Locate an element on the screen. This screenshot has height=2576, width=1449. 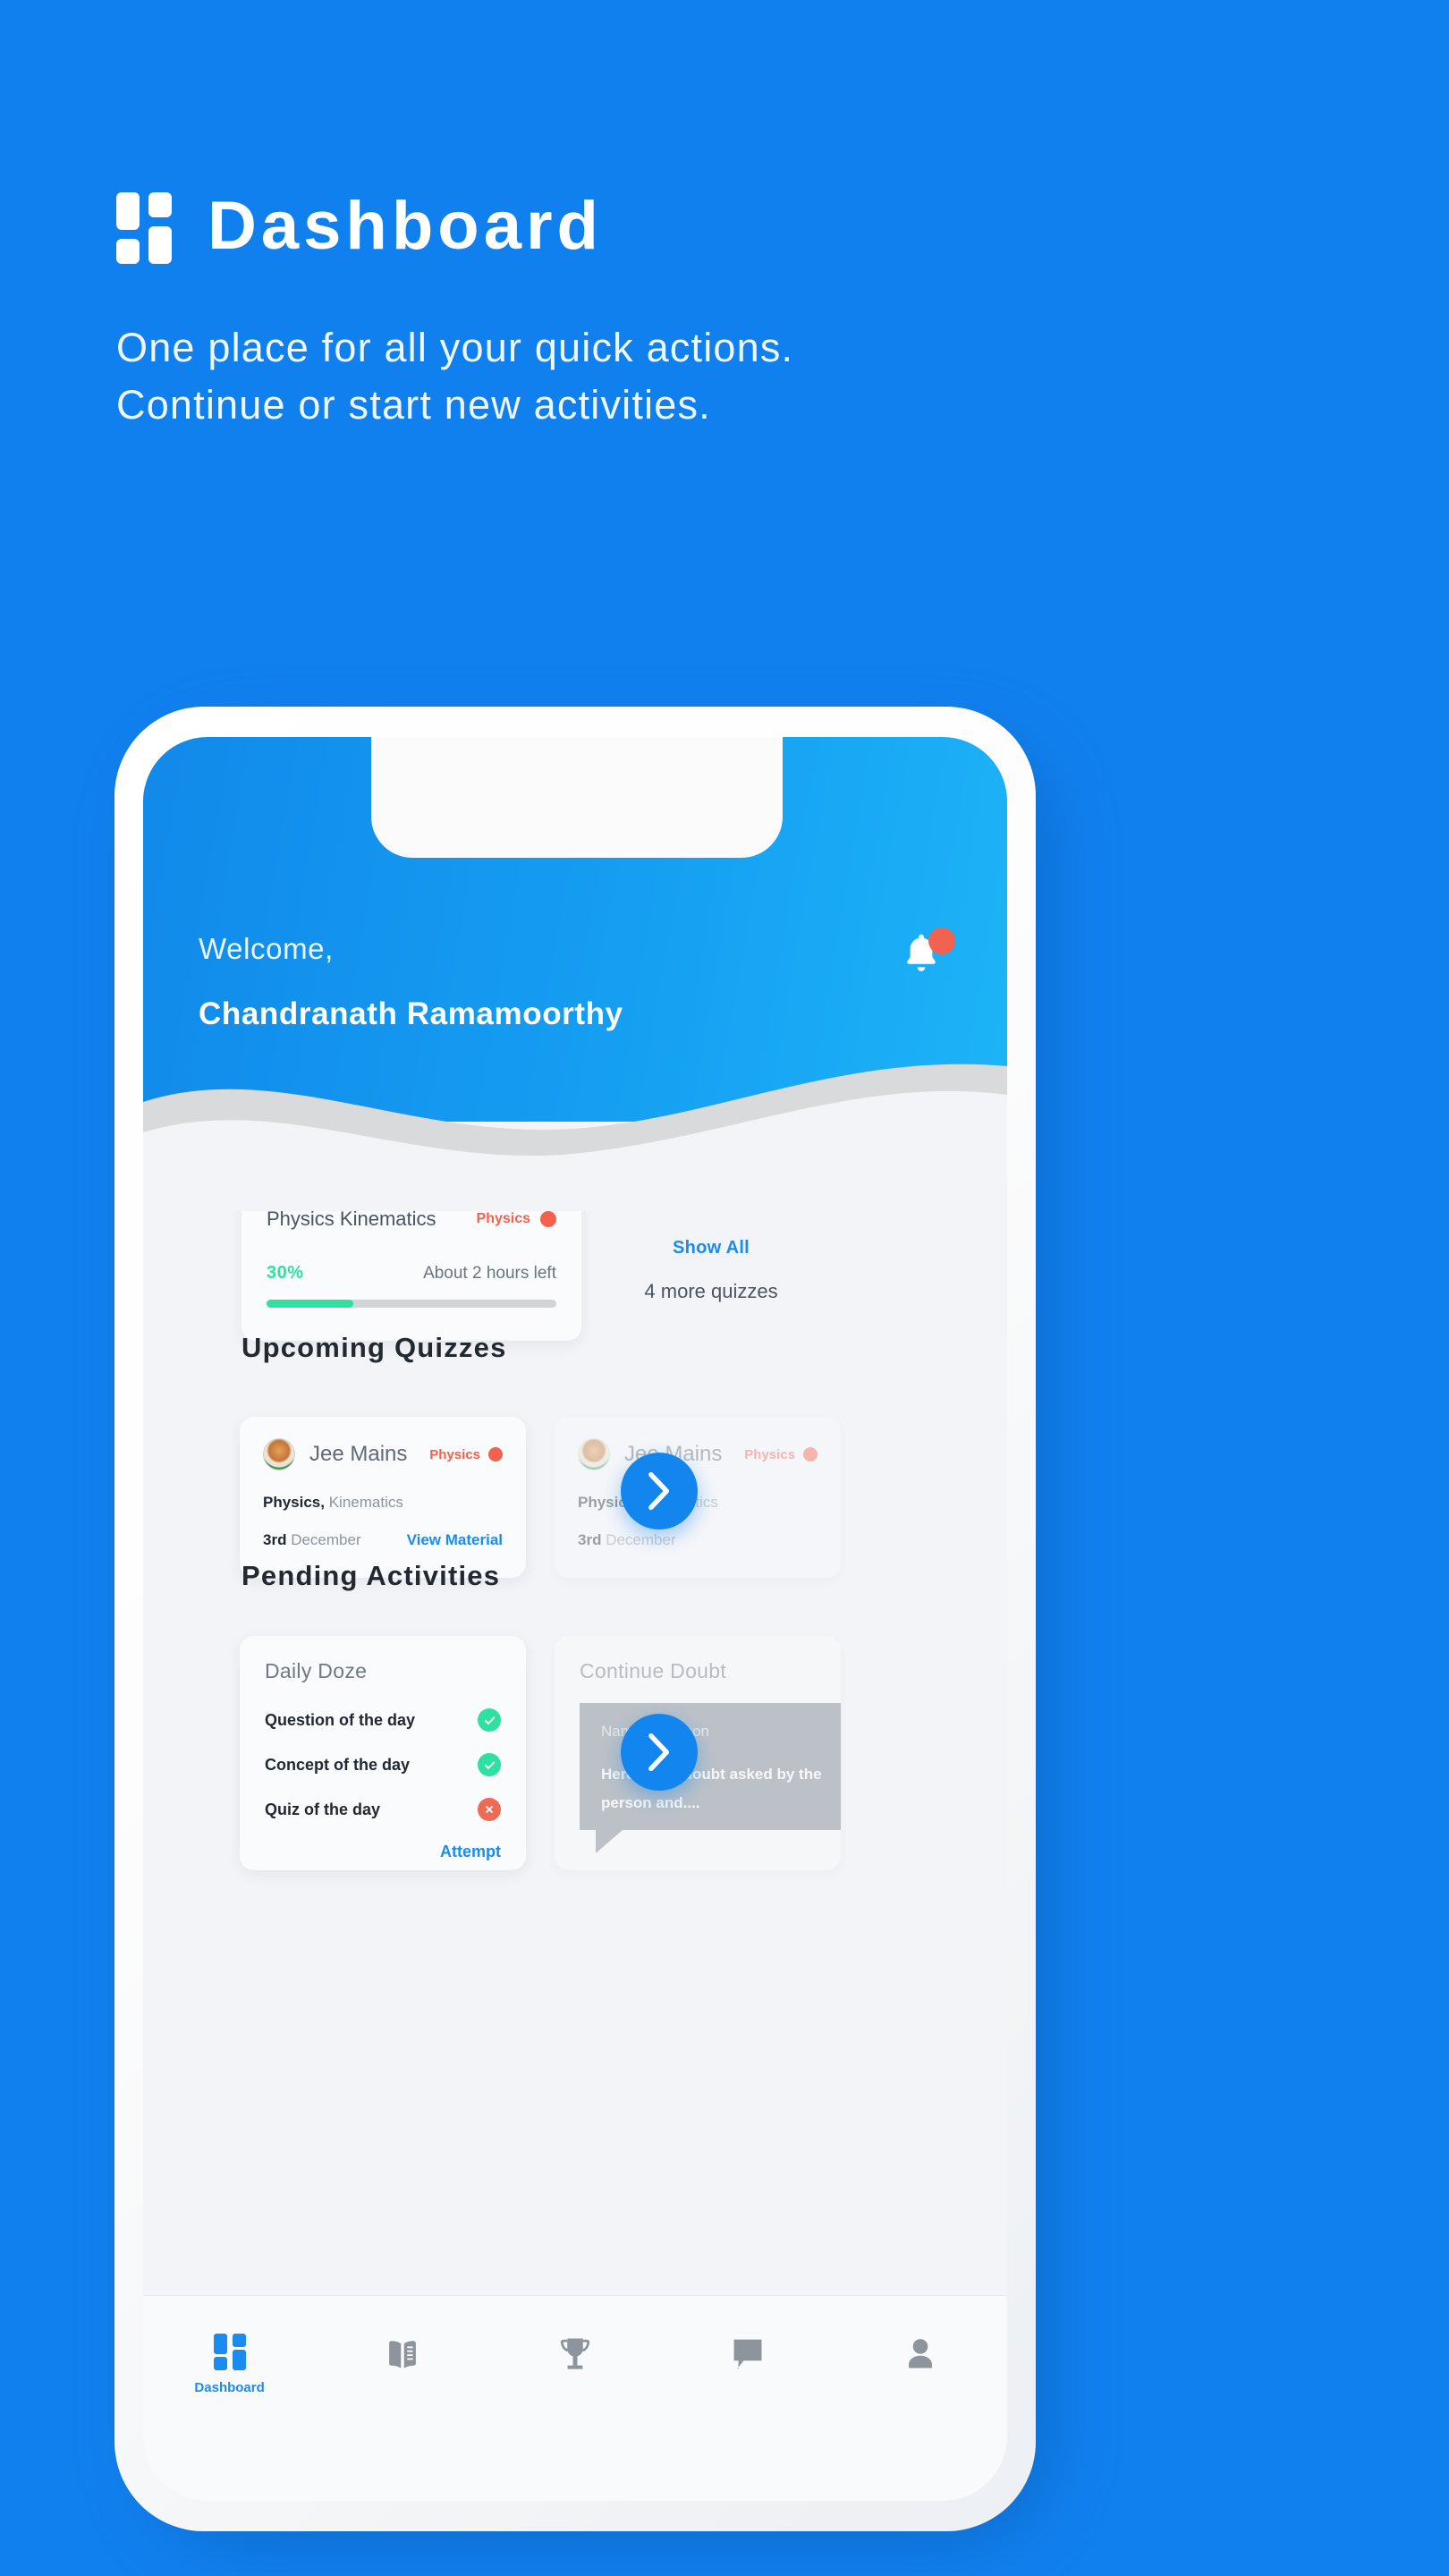
header-wave-white is located at coordinates (575, 1150).